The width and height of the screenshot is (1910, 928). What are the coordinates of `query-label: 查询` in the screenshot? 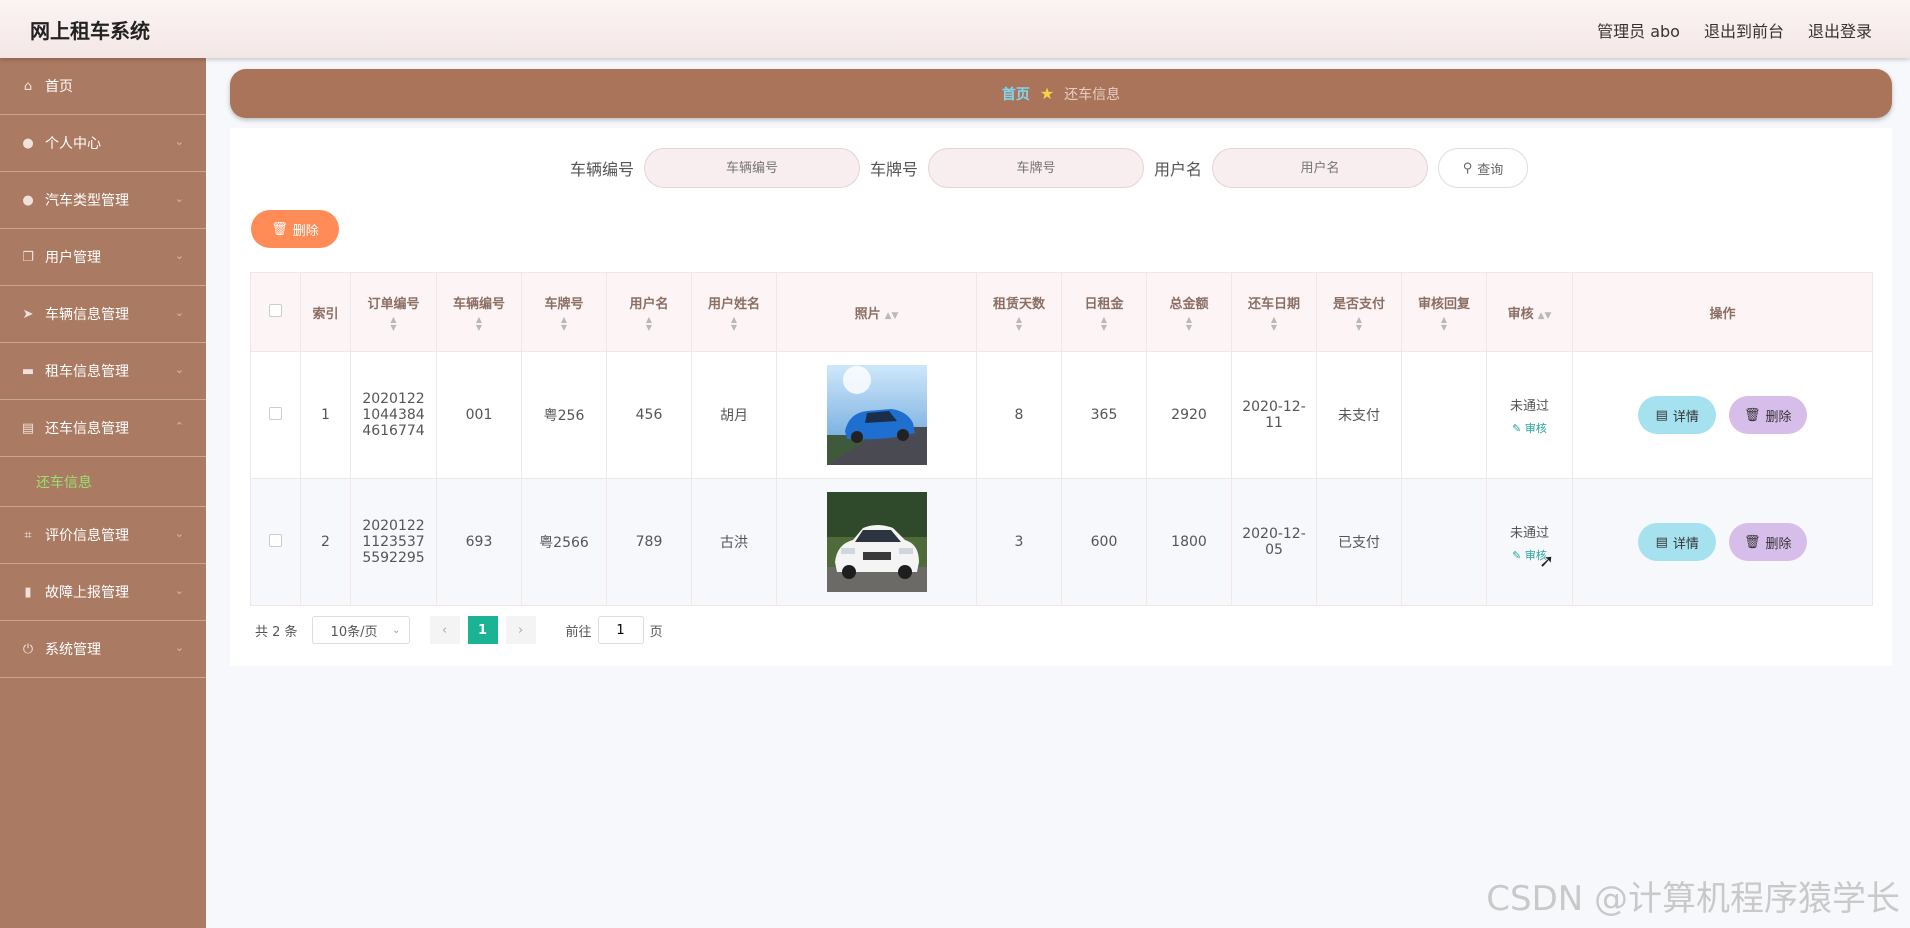 It's located at (1490, 170).